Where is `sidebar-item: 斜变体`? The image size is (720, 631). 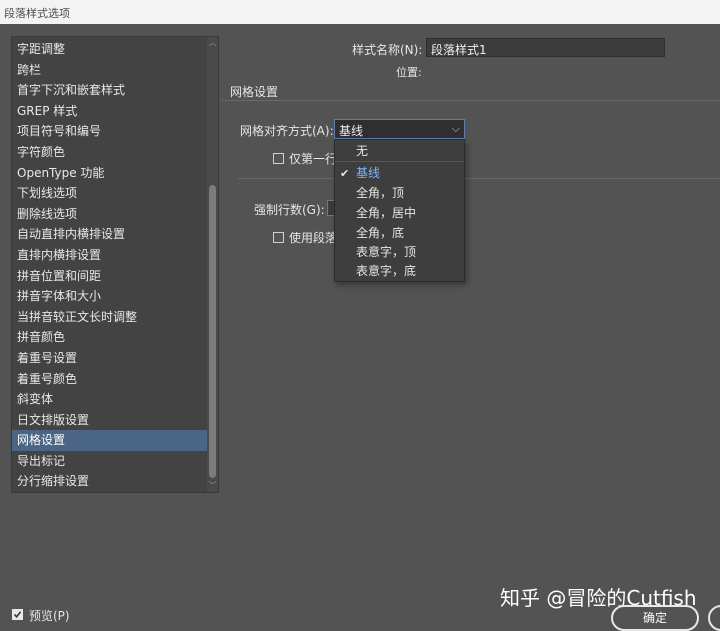
sidebar-item: 斜变体 is located at coordinates (110, 399).